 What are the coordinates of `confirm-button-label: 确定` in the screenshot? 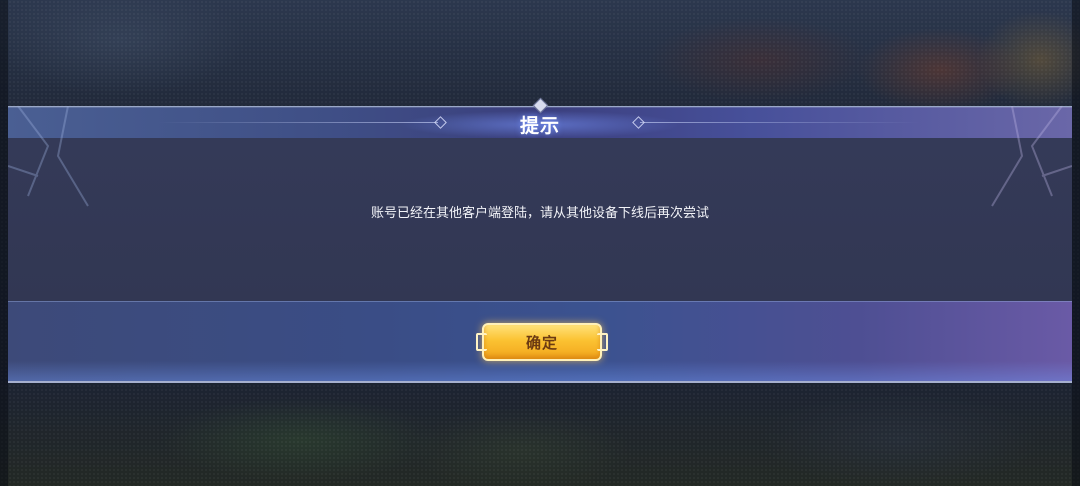 It's located at (541, 342).